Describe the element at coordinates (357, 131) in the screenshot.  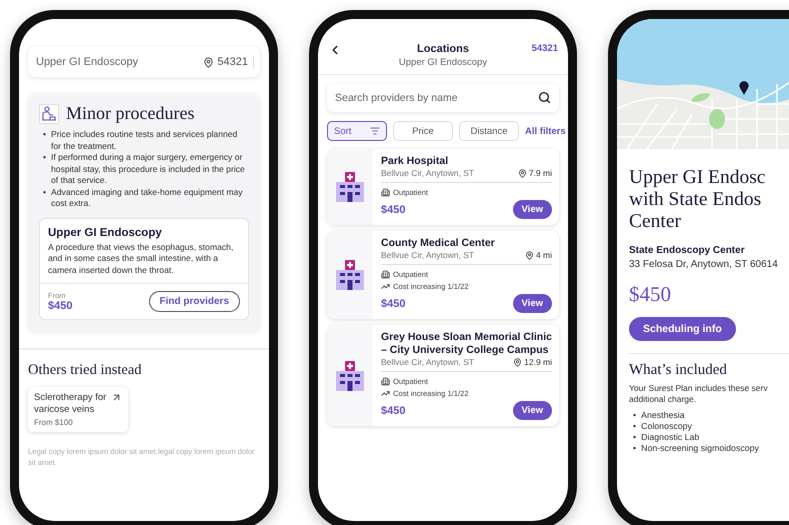
I see `filter-chip: Sort` at that location.